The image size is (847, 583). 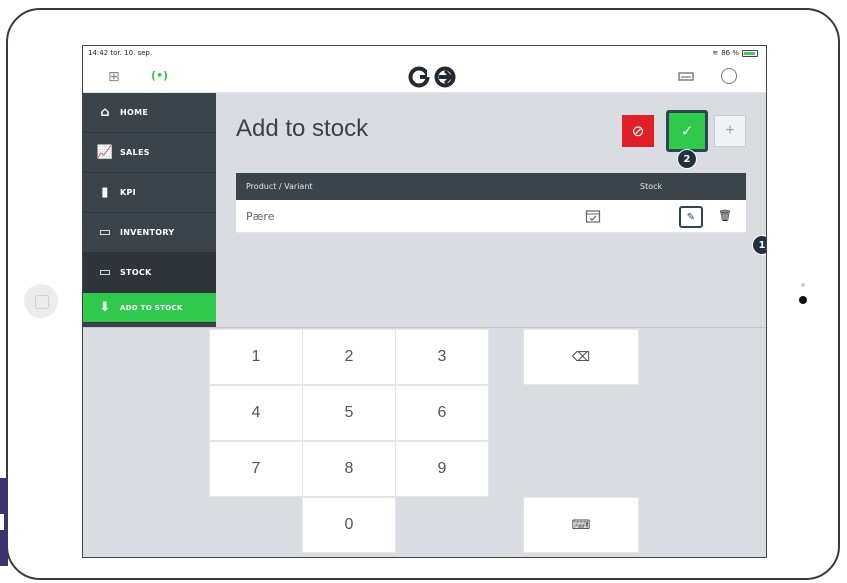 I want to click on background-glyph, so click(x=4, y=522).